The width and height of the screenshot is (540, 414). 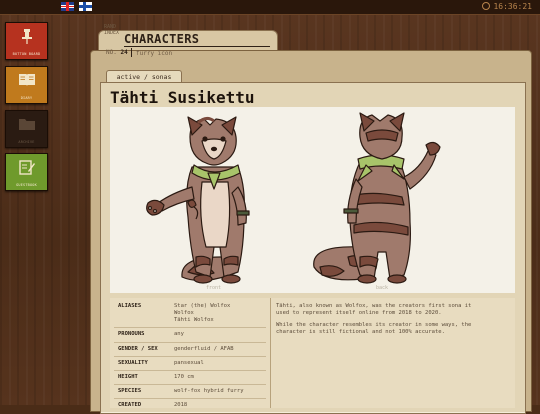 I want to click on number-prefix: NO., so click(x=111, y=52).